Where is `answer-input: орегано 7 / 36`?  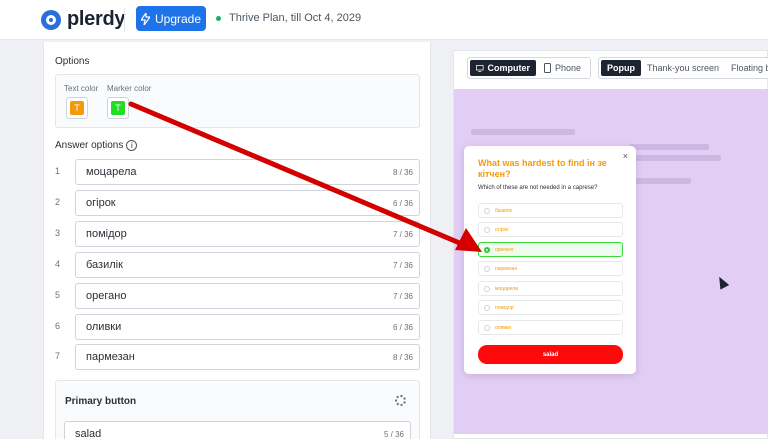
answer-input: орегано 7 / 36 is located at coordinates (247, 296).